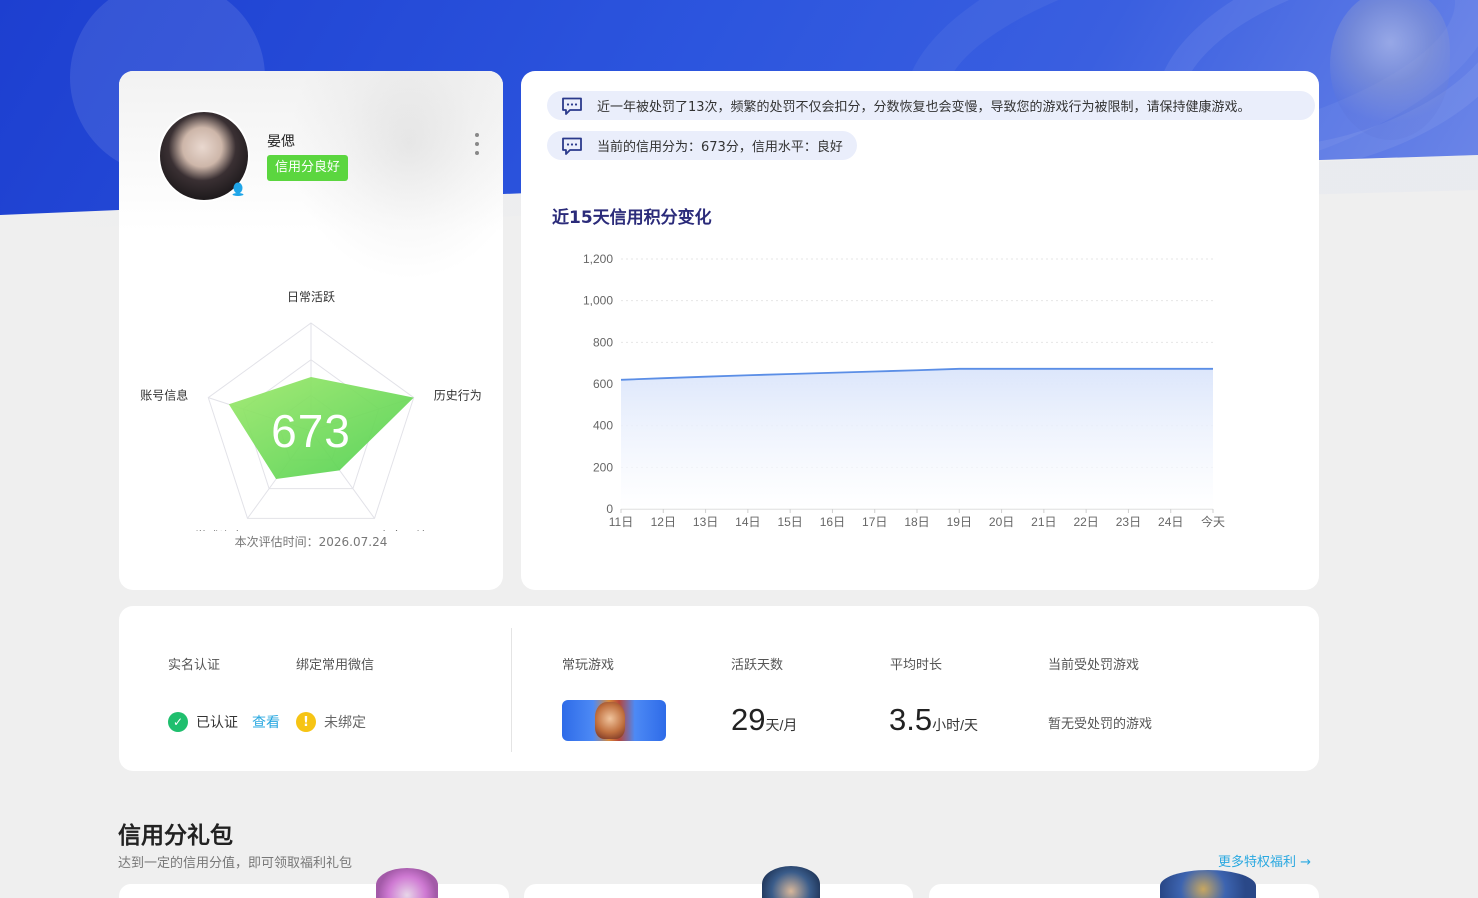 The height and width of the screenshot is (898, 1478). Describe the element at coordinates (621, 522) in the screenshot. I see `x-tick-label: 11日` at that location.